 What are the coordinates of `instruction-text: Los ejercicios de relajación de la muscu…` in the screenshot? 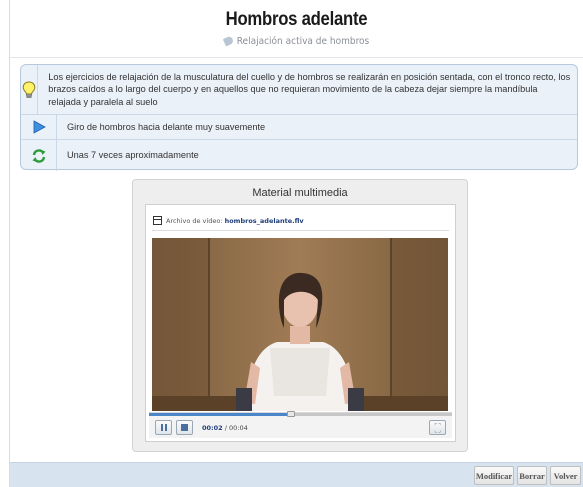 It's located at (309, 89).